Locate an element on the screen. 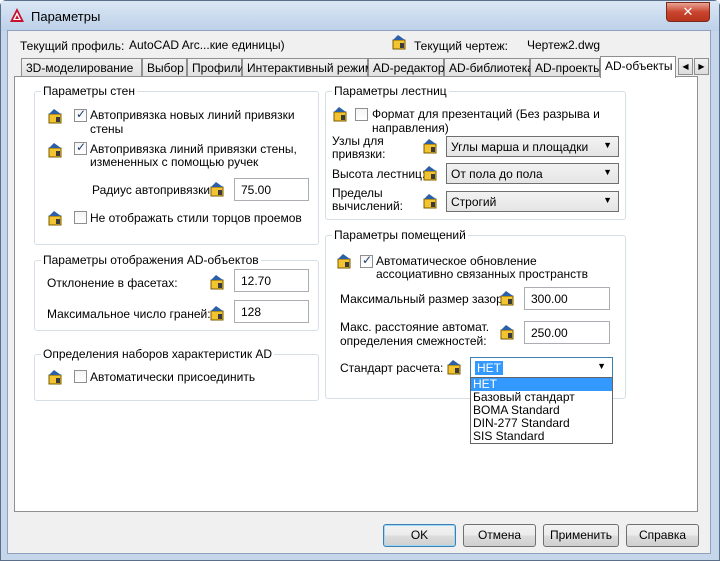  max-adjacency-label: Макс. расстояние автомат. is located at coordinates (415, 327).